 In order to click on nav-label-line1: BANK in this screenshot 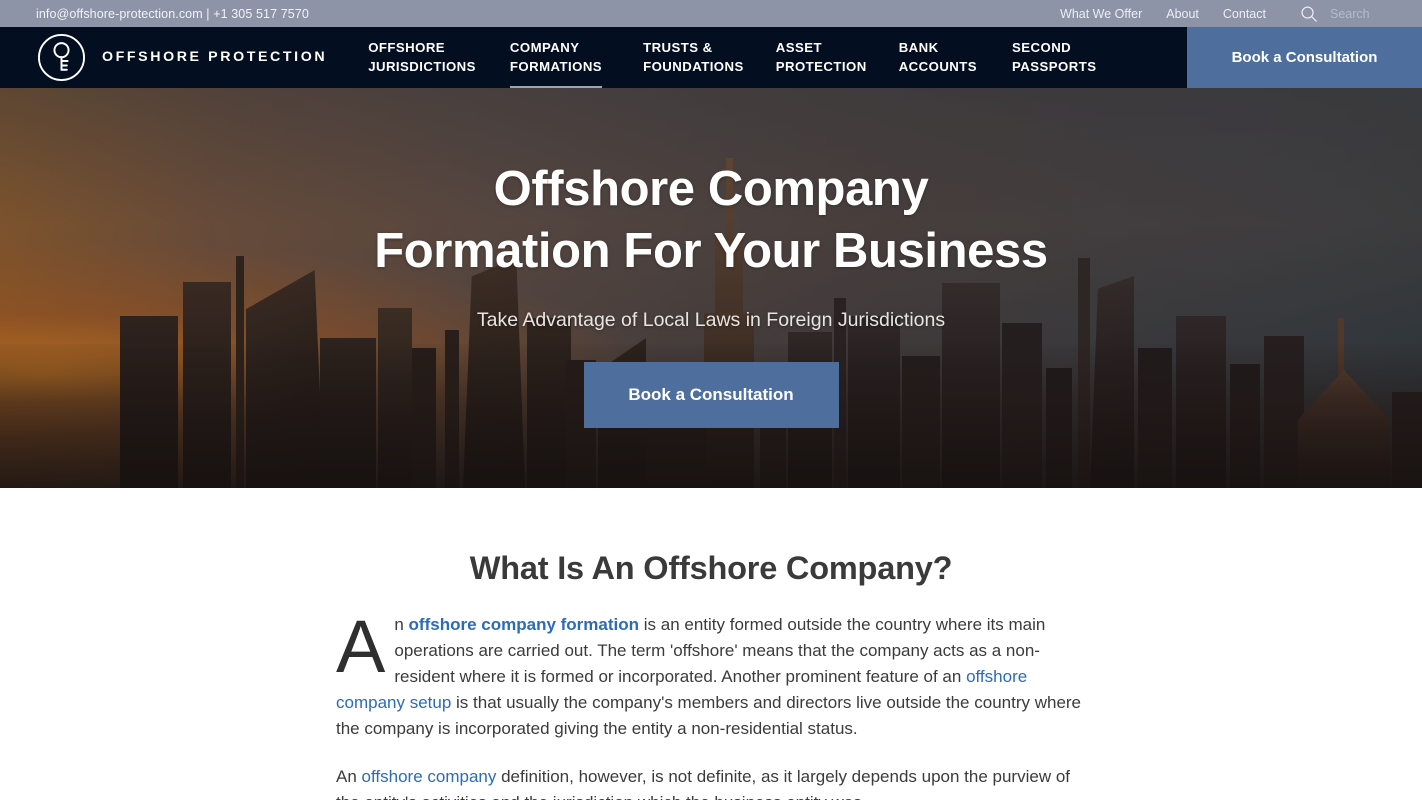, I will do `click(918, 48)`.